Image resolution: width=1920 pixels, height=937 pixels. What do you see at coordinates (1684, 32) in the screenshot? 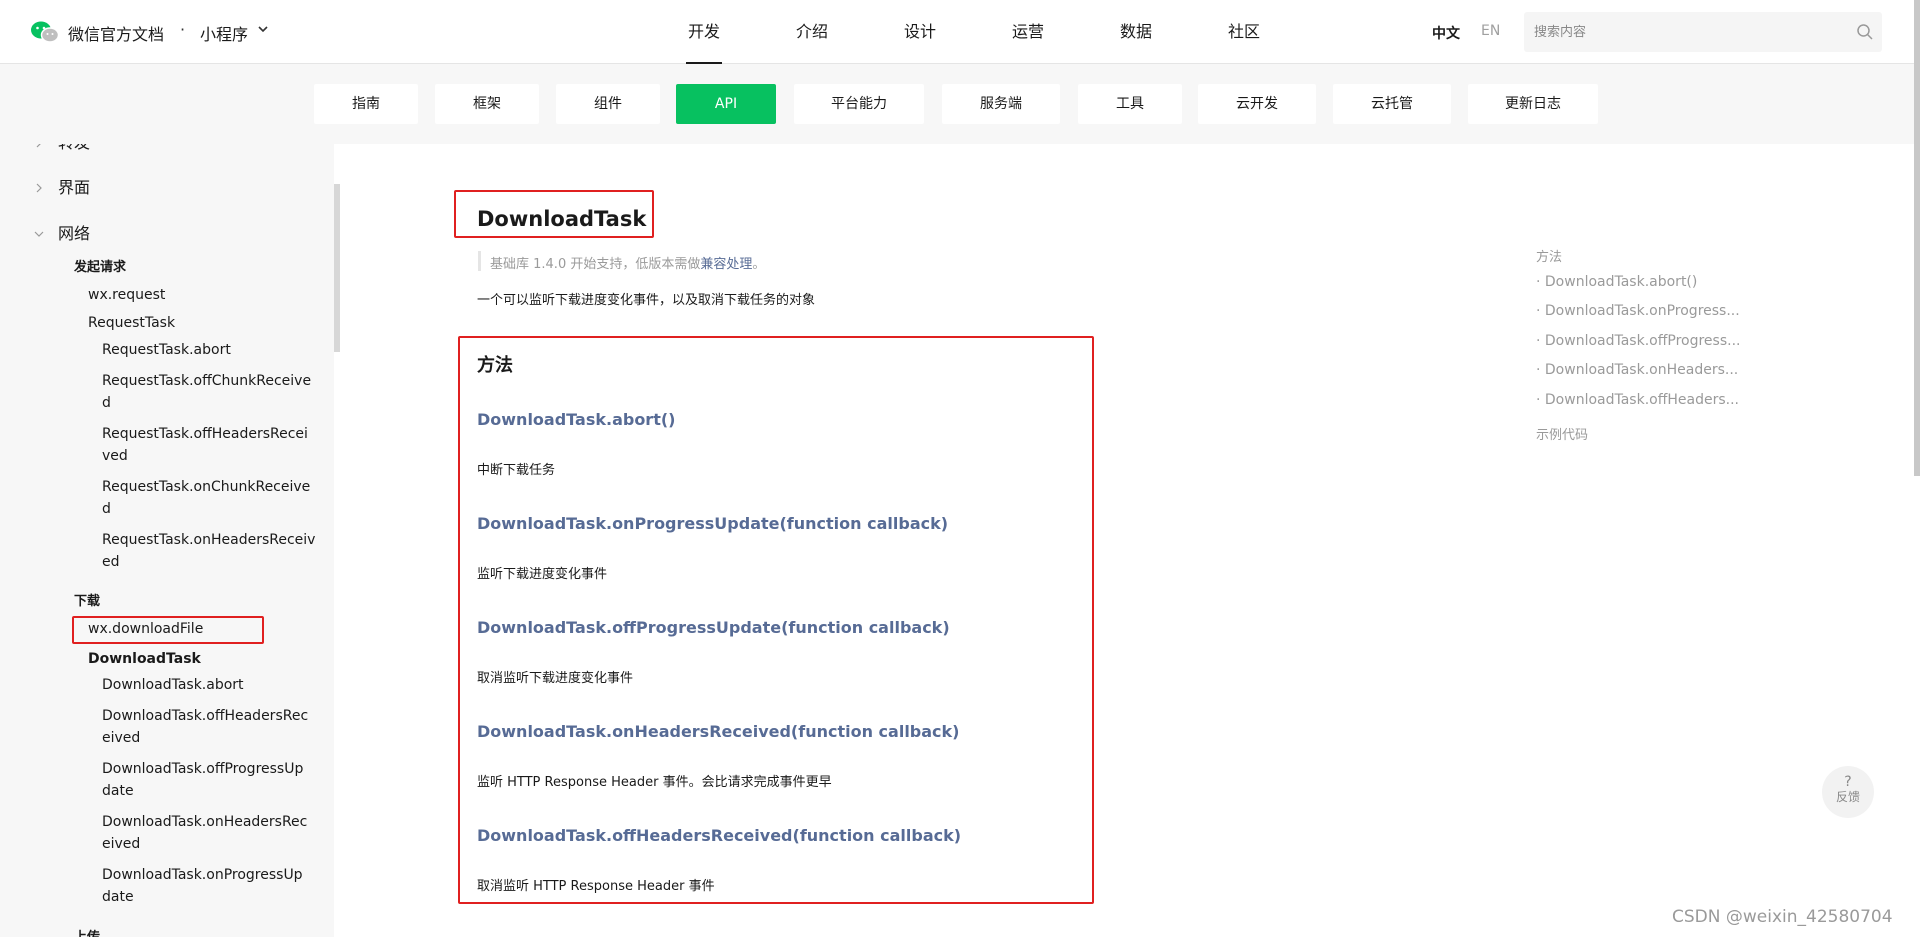
I see `search-input` at bounding box center [1684, 32].